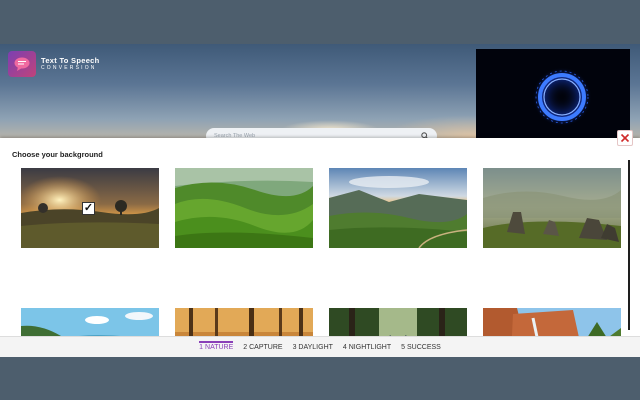 The width and height of the screenshot is (640, 400). I want to click on thumbnail-green-hills, so click(244, 208).